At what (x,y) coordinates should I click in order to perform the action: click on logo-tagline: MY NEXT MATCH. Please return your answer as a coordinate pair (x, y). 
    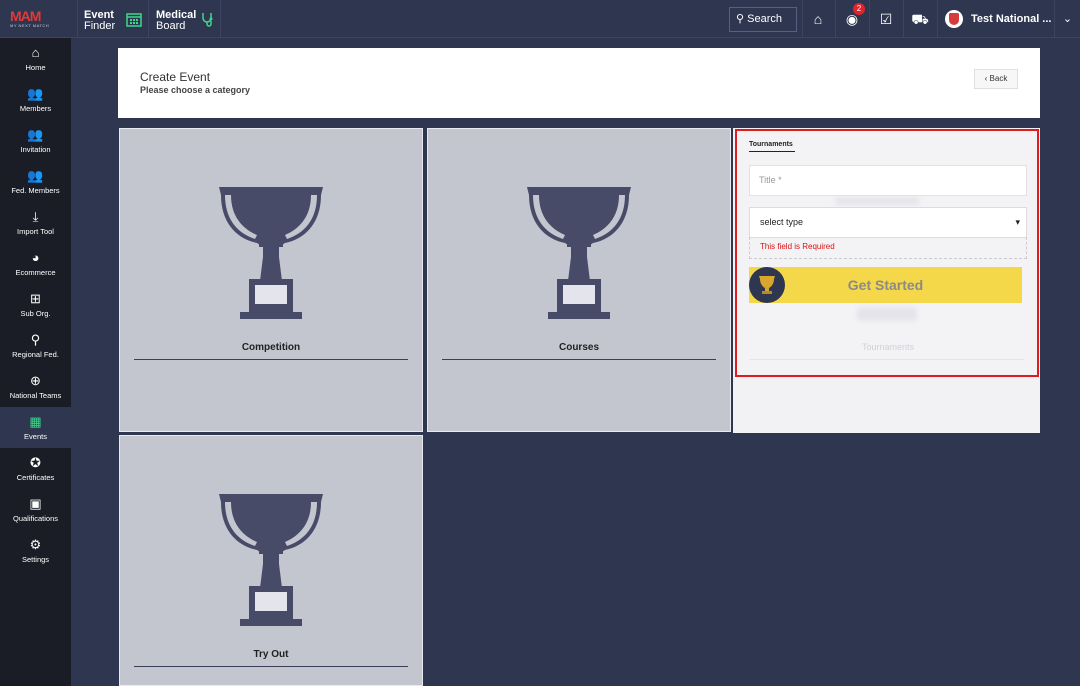
    Looking at the image, I should click on (30, 25).